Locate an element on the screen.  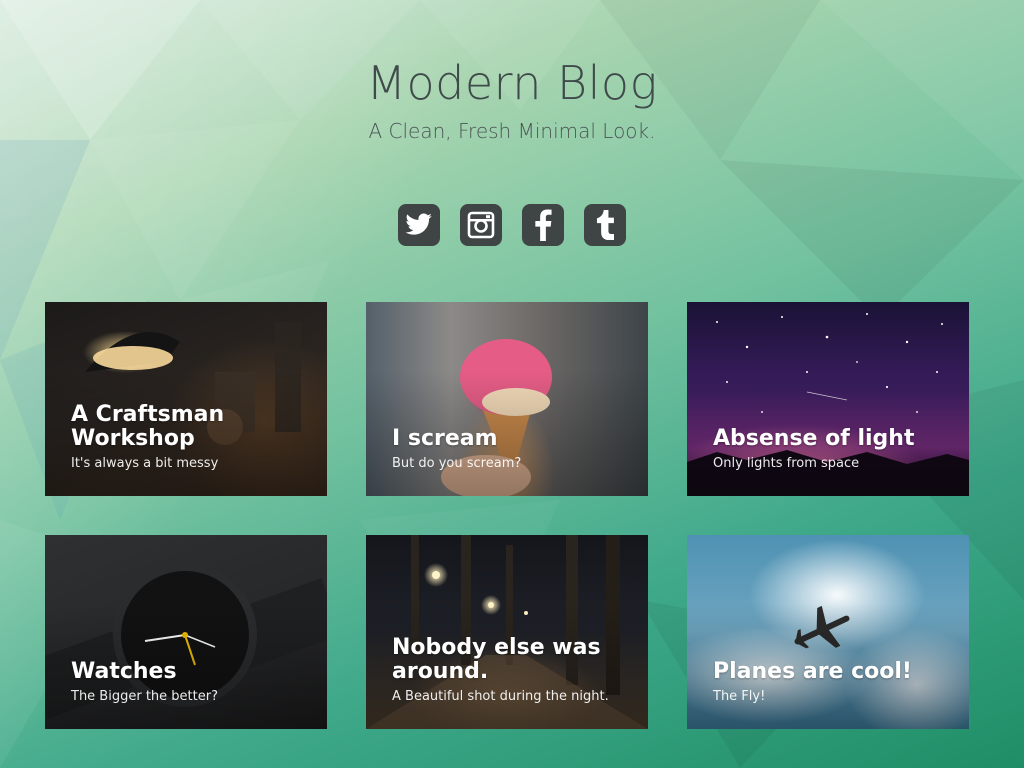
tumblr-link is located at coordinates (605, 225).